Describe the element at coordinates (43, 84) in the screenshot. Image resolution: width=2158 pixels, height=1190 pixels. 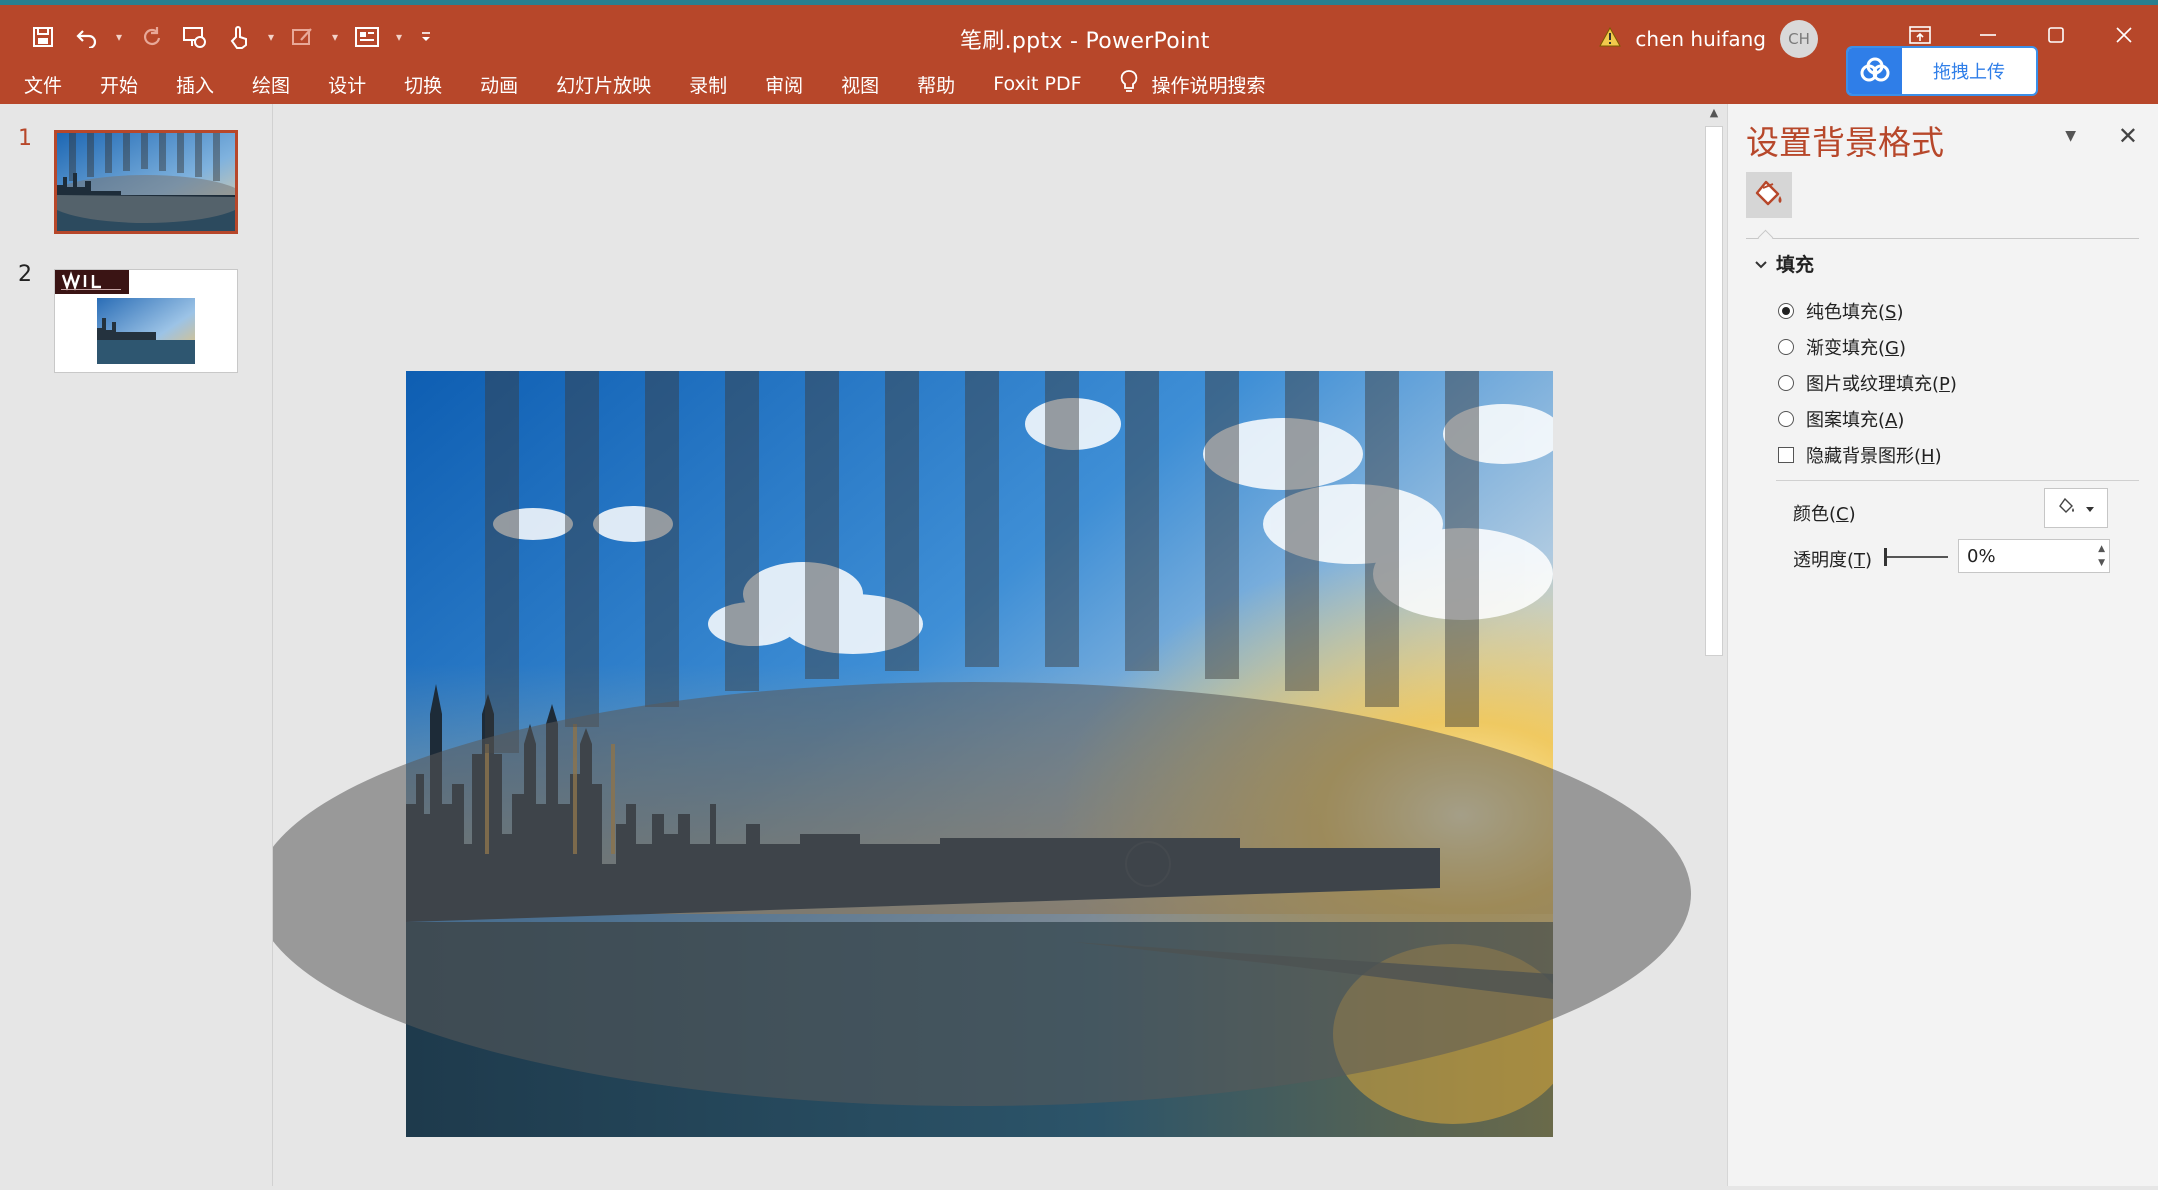
I see `tab-file: 文件` at that location.